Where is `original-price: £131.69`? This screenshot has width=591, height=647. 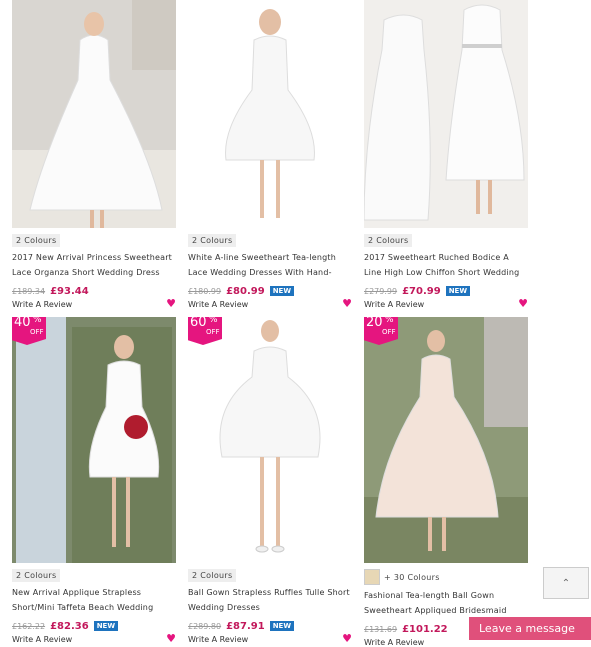 original-price: £131.69 is located at coordinates (381, 629).